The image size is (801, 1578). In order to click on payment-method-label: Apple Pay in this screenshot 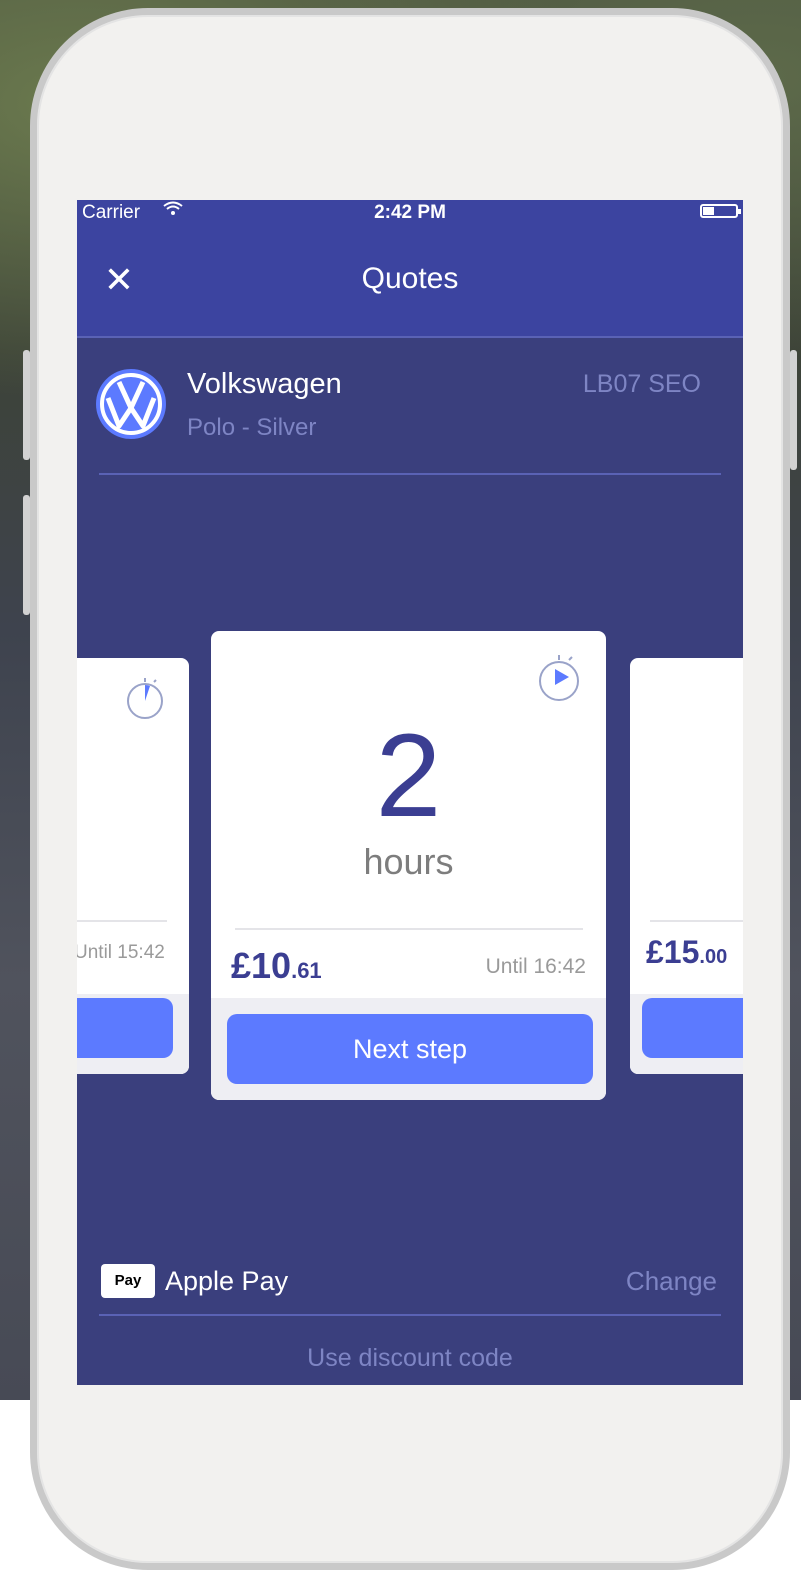, I will do `click(227, 1281)`.